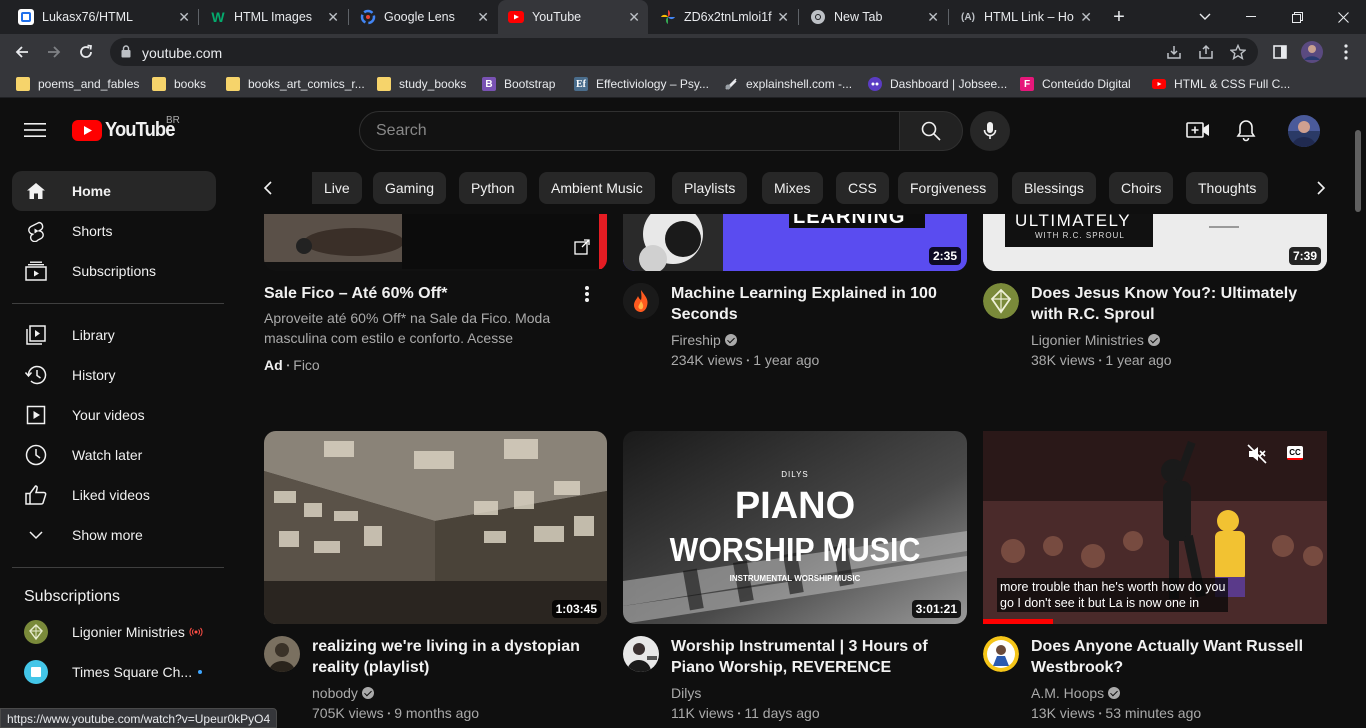 The image size is (1366, 728). I want to click on bookmark-conteudo-digital: F Conteúdo Digital, so click(1075, 84).